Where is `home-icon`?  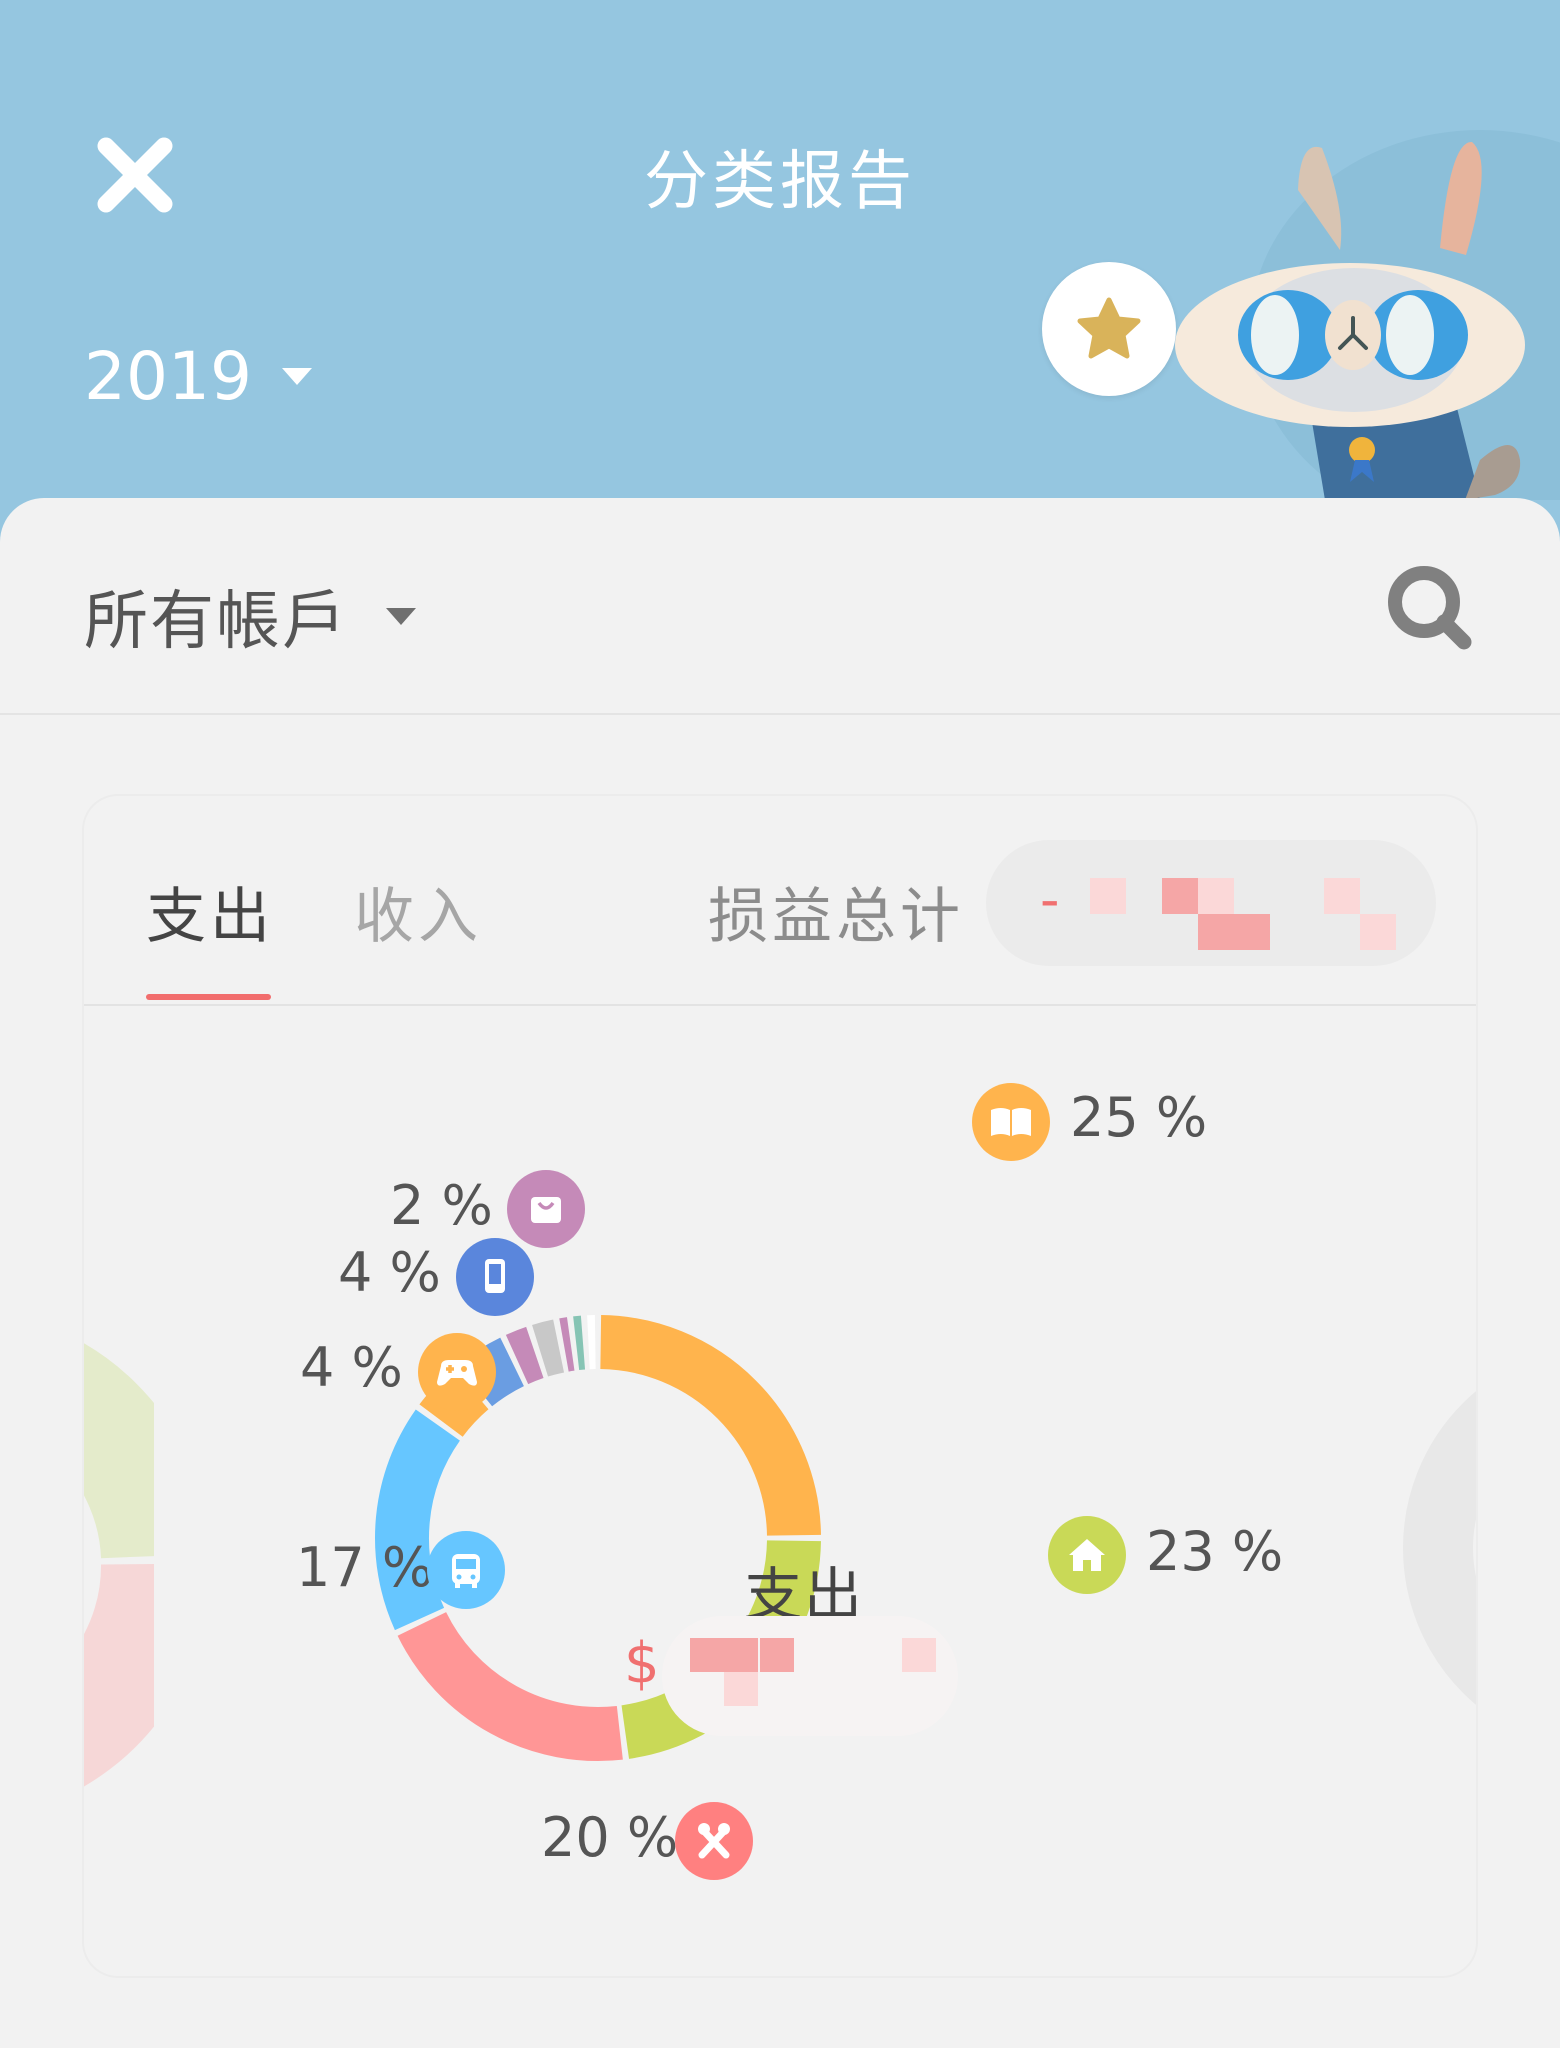
home-icon is located at coordinates (1087, 1555).